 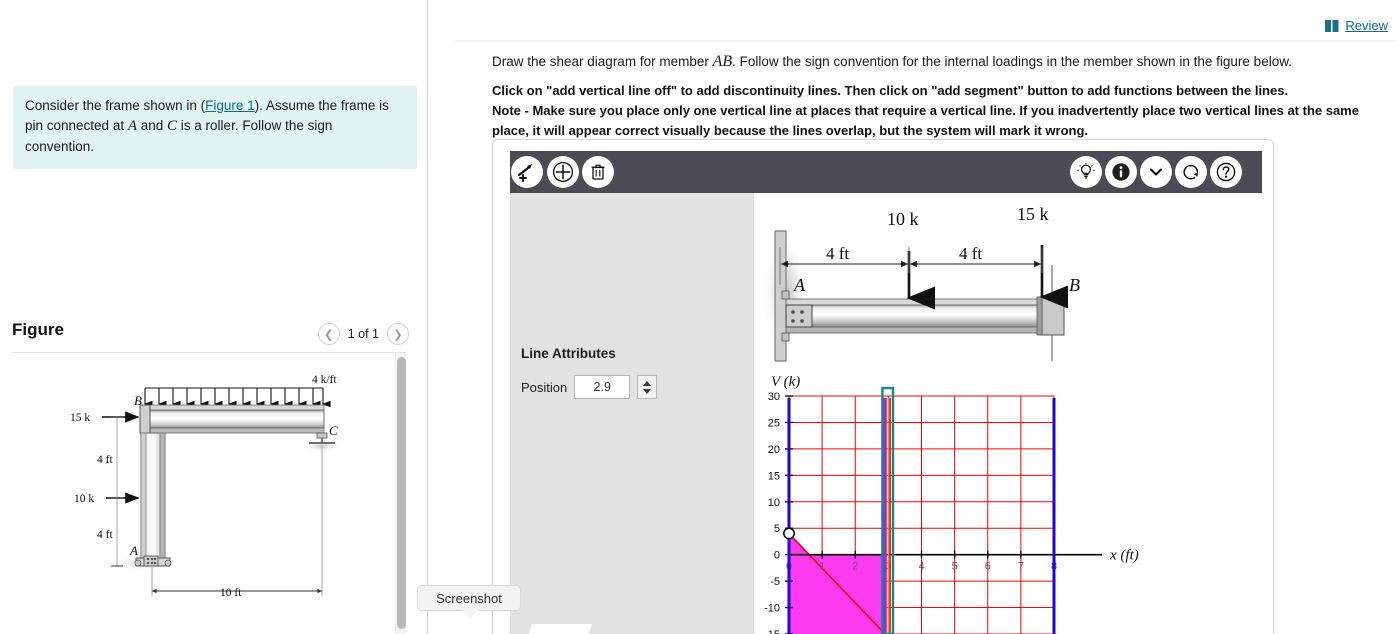 What do you see at coordinates (231, 593) in the screenshot?
I see `fig-dim-span: 10 ft` at bounding box center [231, 593].